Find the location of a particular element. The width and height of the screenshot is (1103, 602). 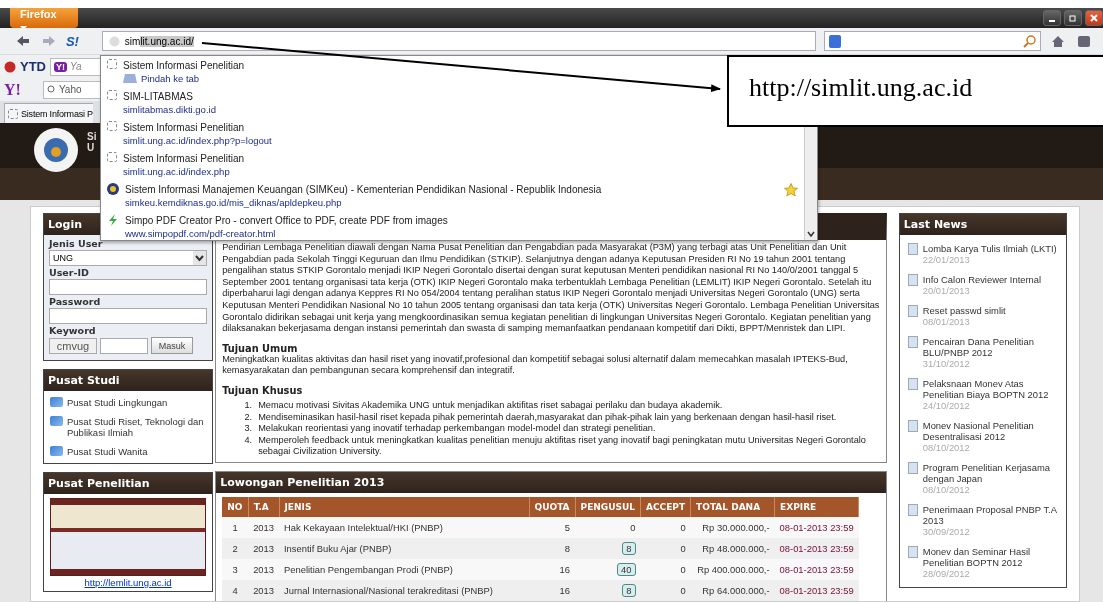

list-number: 2. is located at coordinates (248, 417).